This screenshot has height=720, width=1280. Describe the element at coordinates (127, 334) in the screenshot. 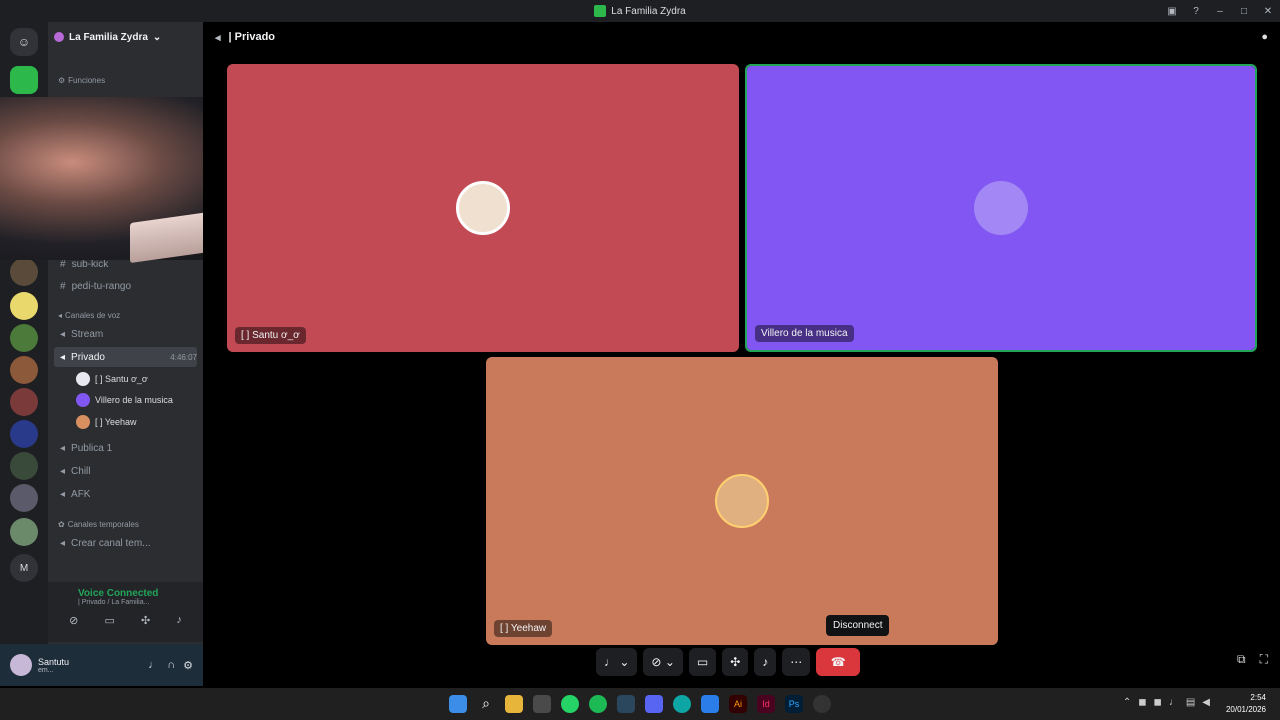

I see `voice-channel-stream: ◂ Stream` at that location.